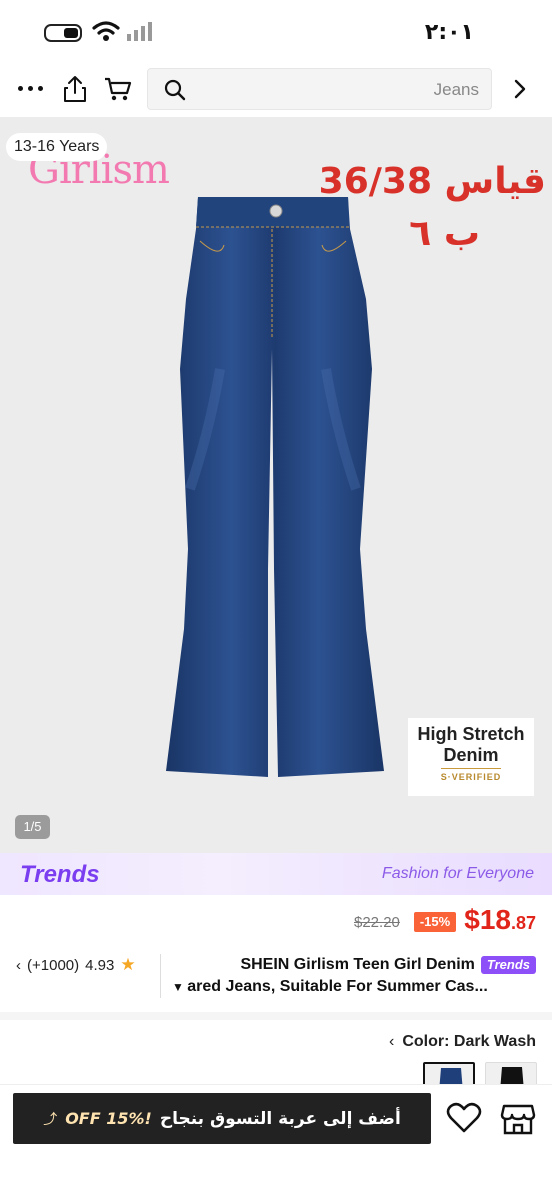 The height and width of the screenshot is (1195, 552). Describe the element at coordinates (508, 965) in the screenshot. I see `trends-tag: Trends` at that location.